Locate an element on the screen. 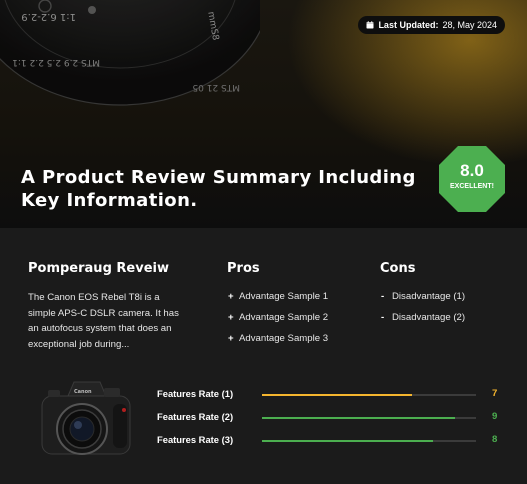  feature-rate-value: 7 is located at coordinates (495, 393).